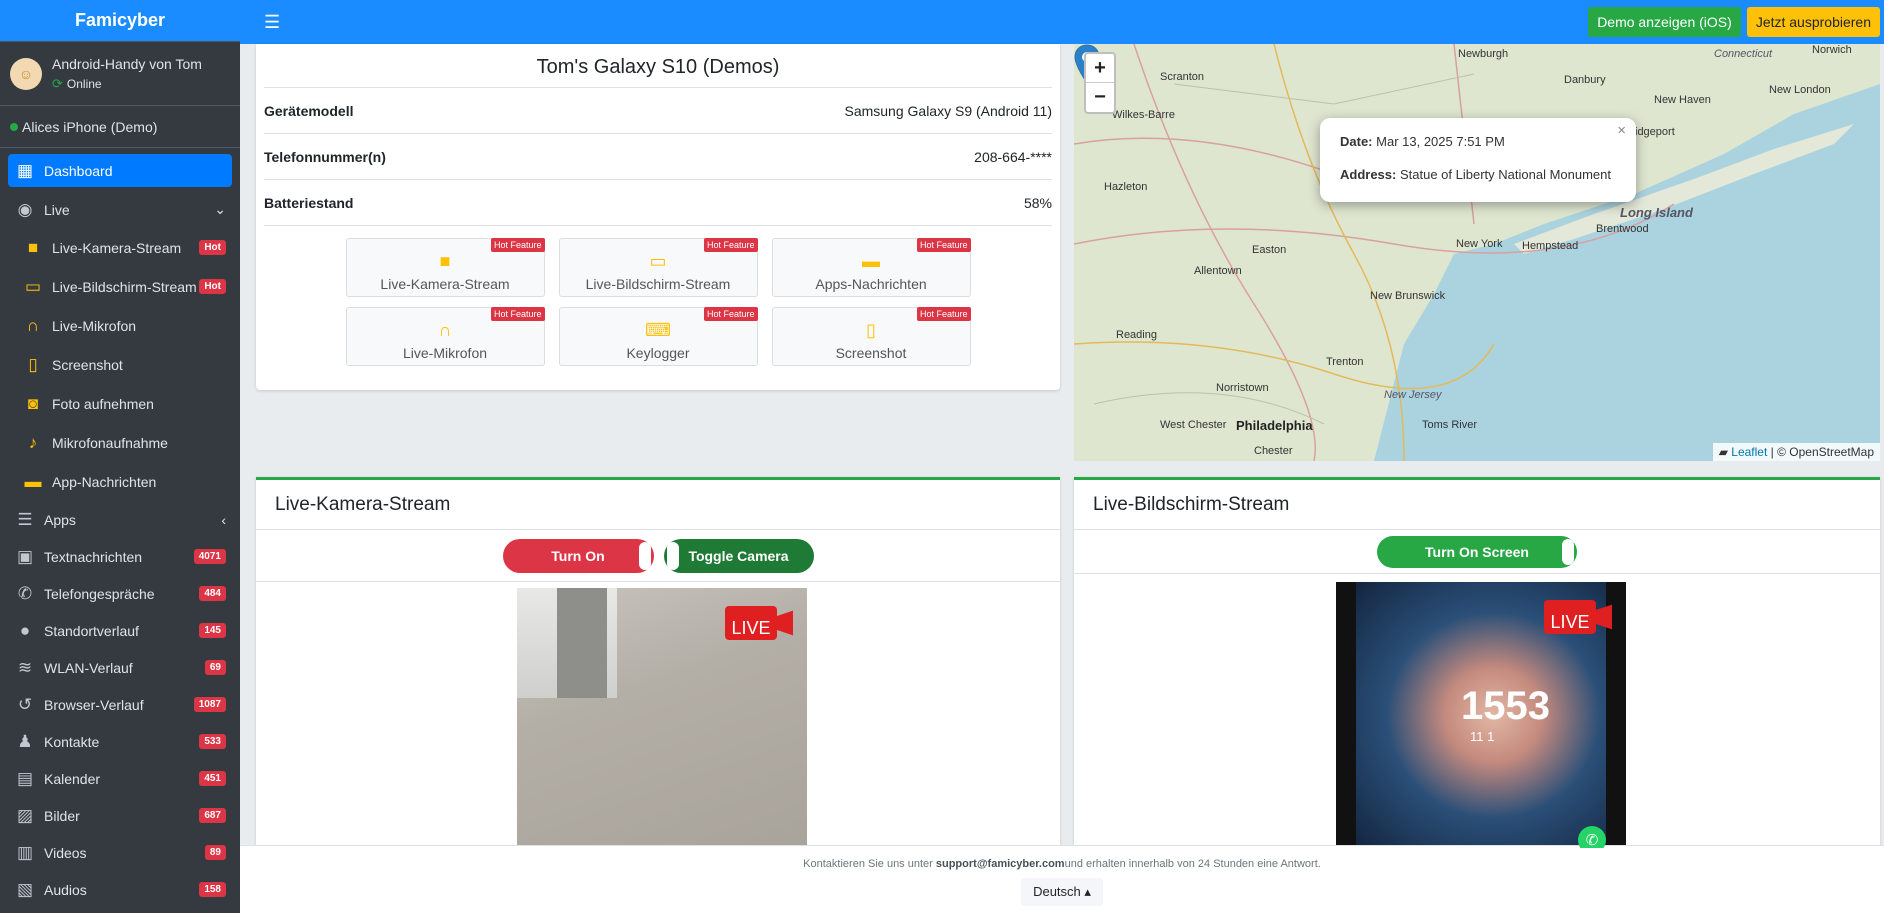  What do you see at coordinates (120, 286) in the screenshot?
I see `sidebar-item-live-screen: ▭ Live-Bildschirm-Stream Hot` at bounding box center [120, 286].